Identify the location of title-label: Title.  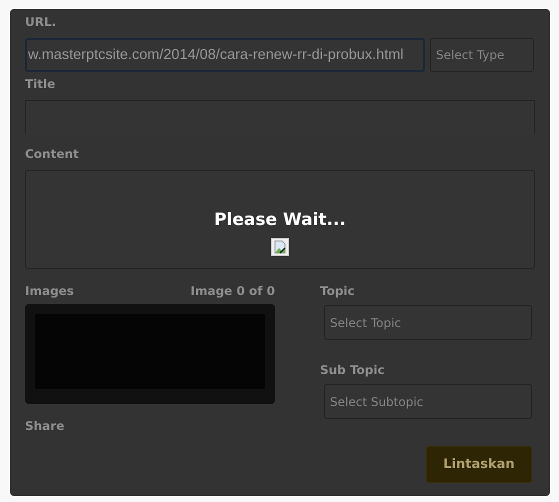
(40, 84).